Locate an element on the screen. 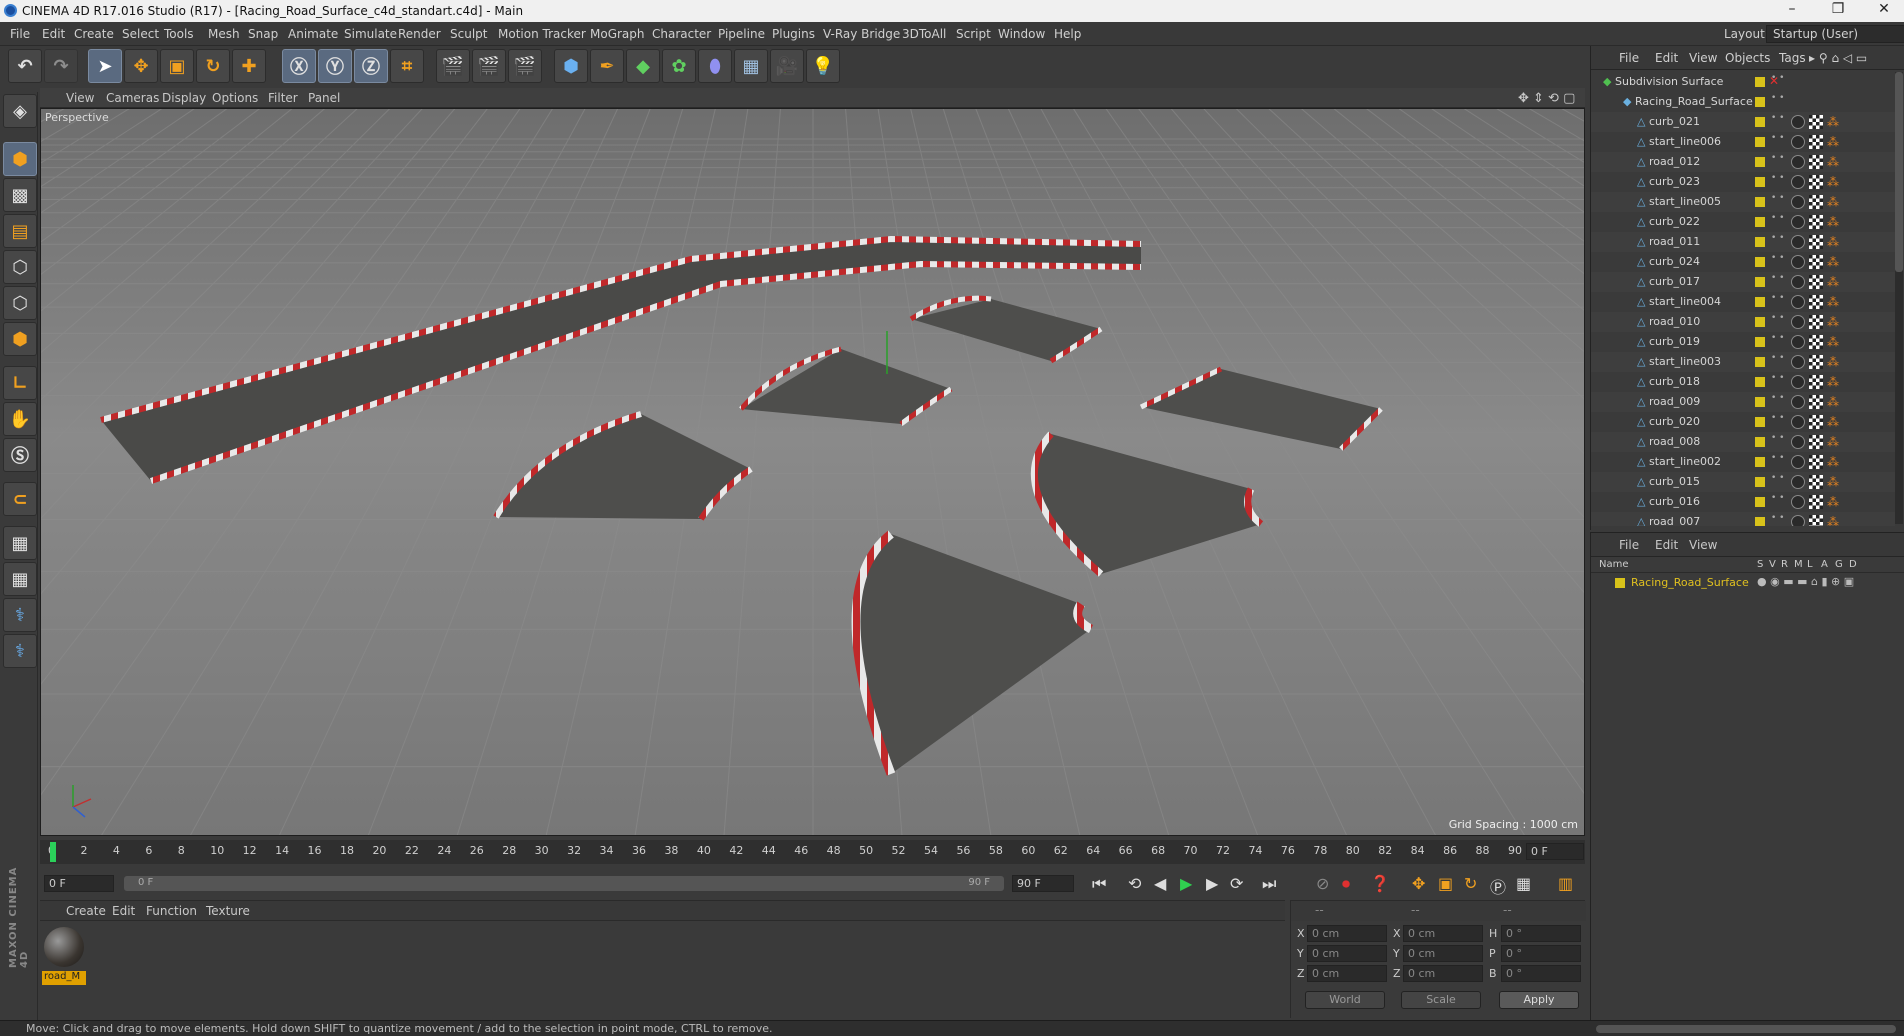  size-z-field: 0 cm is located at coordinates (1443, 973).